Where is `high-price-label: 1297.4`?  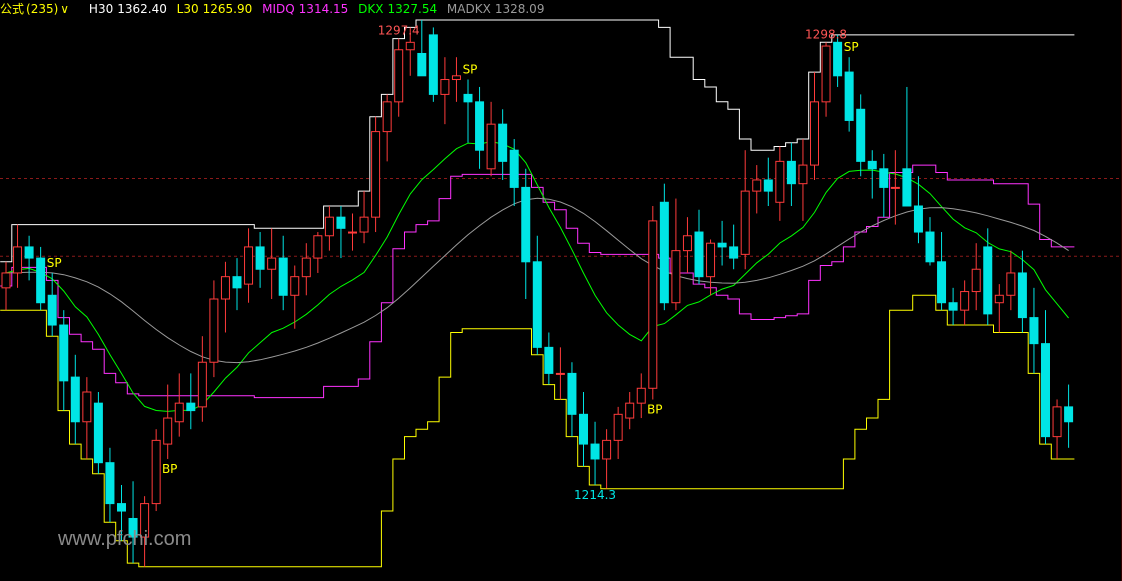
high-price-label: 1297.4 is located at coordinates (399, 31).